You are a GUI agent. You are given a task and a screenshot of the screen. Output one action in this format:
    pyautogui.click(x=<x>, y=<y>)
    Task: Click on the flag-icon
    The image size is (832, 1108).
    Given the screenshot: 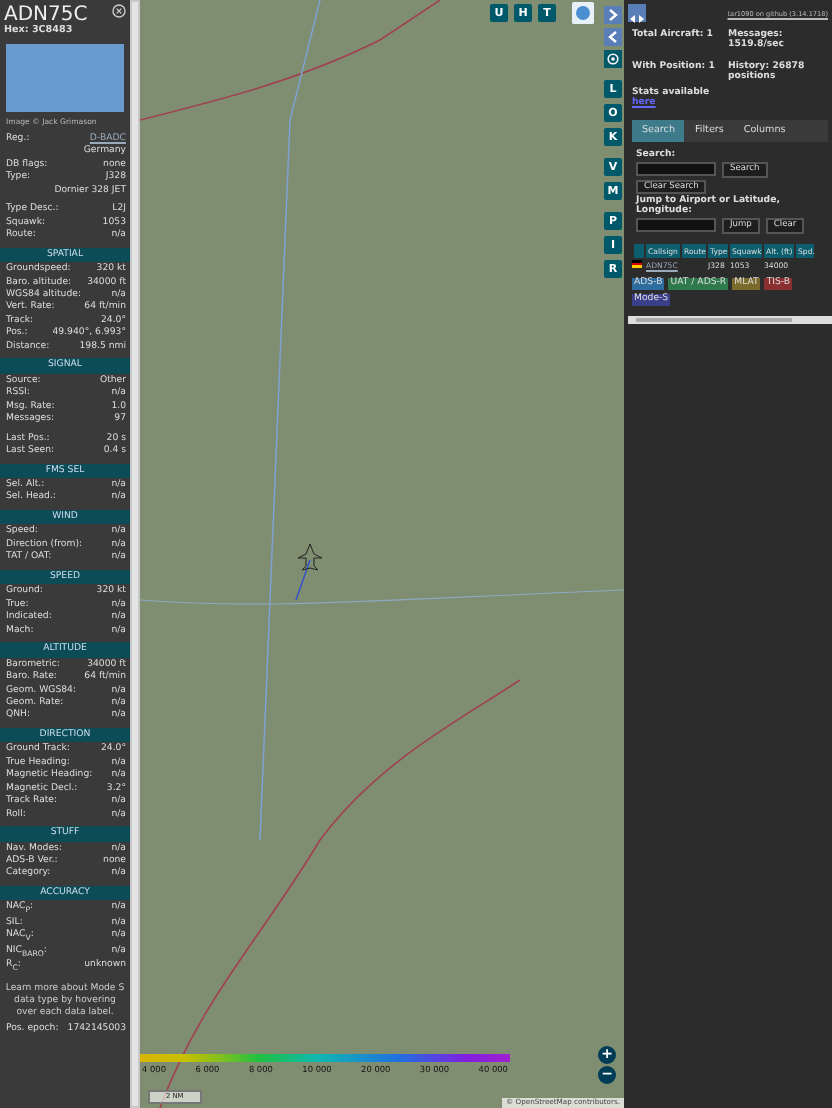 What is the action you would take?
    pyautogui.click(x=637, y=264)
    